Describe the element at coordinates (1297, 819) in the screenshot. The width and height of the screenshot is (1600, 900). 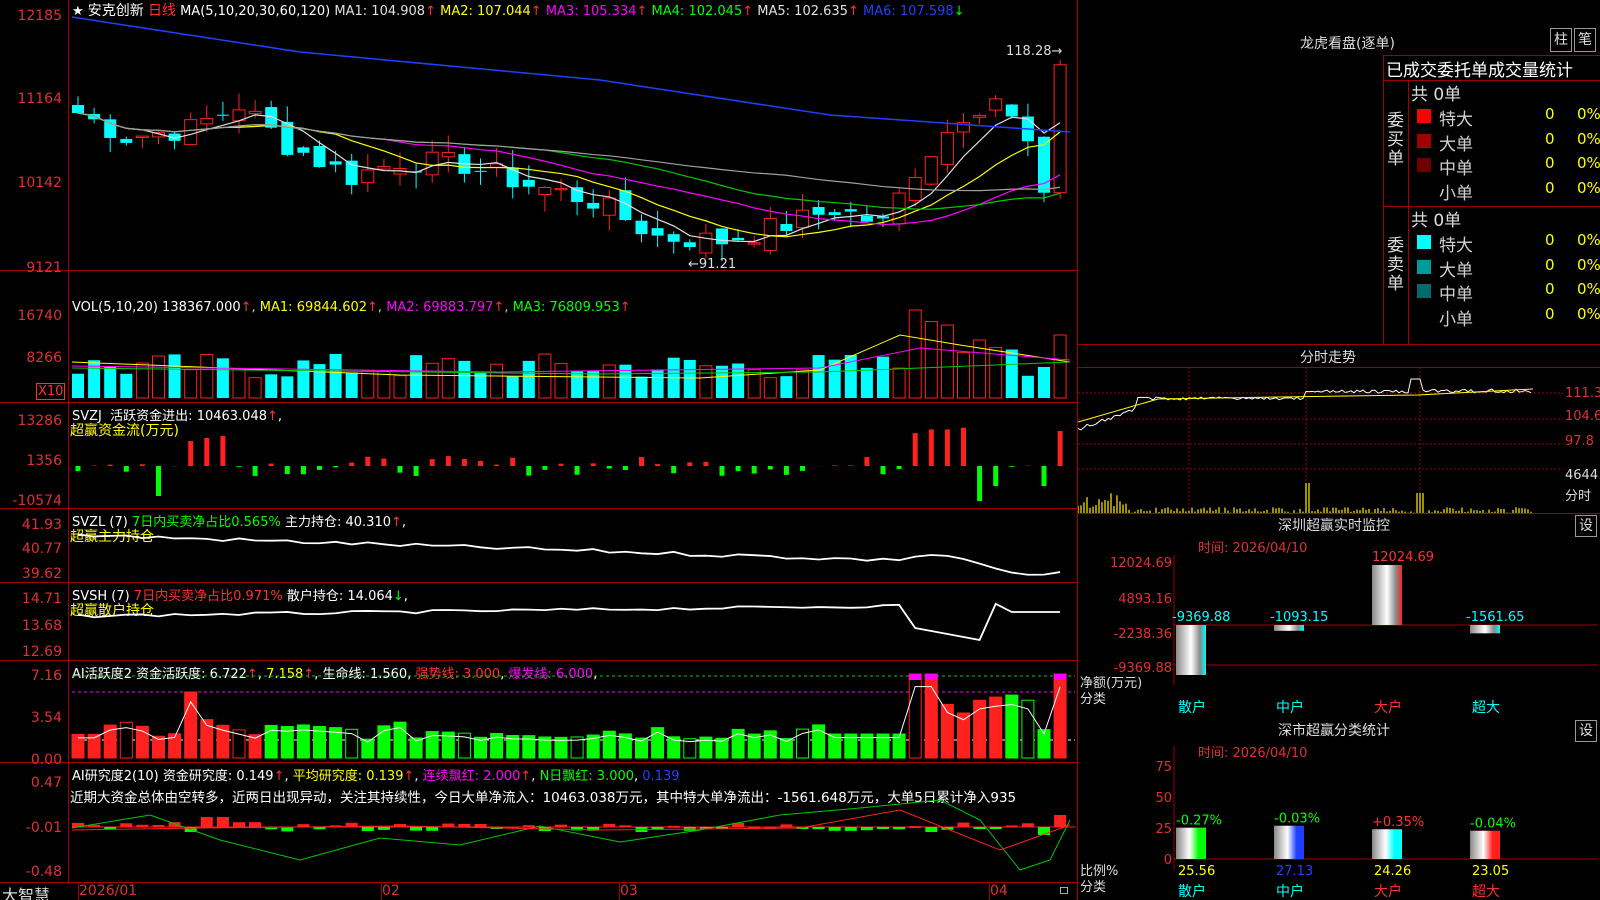
I see `class-change: -0.03%` at that location.